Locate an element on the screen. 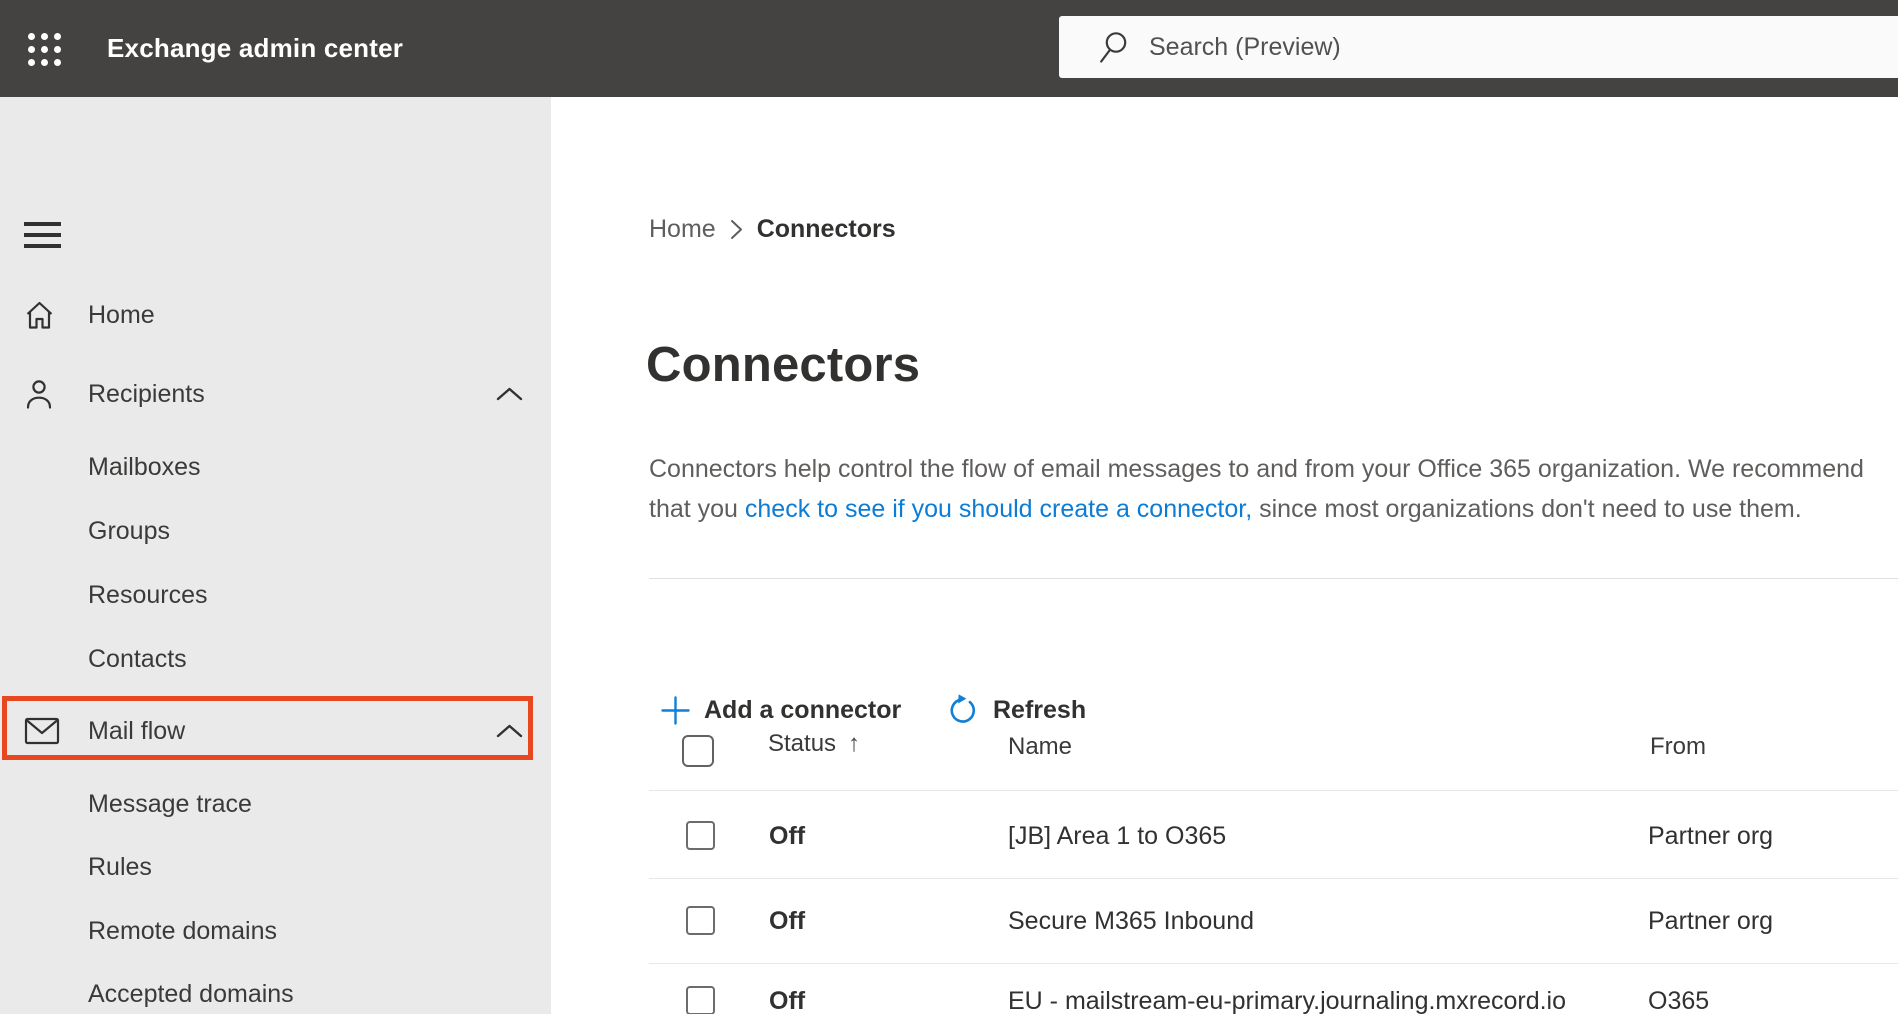  sidebar-item-remote-domains: Remote domains is located at coordinates (275, 931).